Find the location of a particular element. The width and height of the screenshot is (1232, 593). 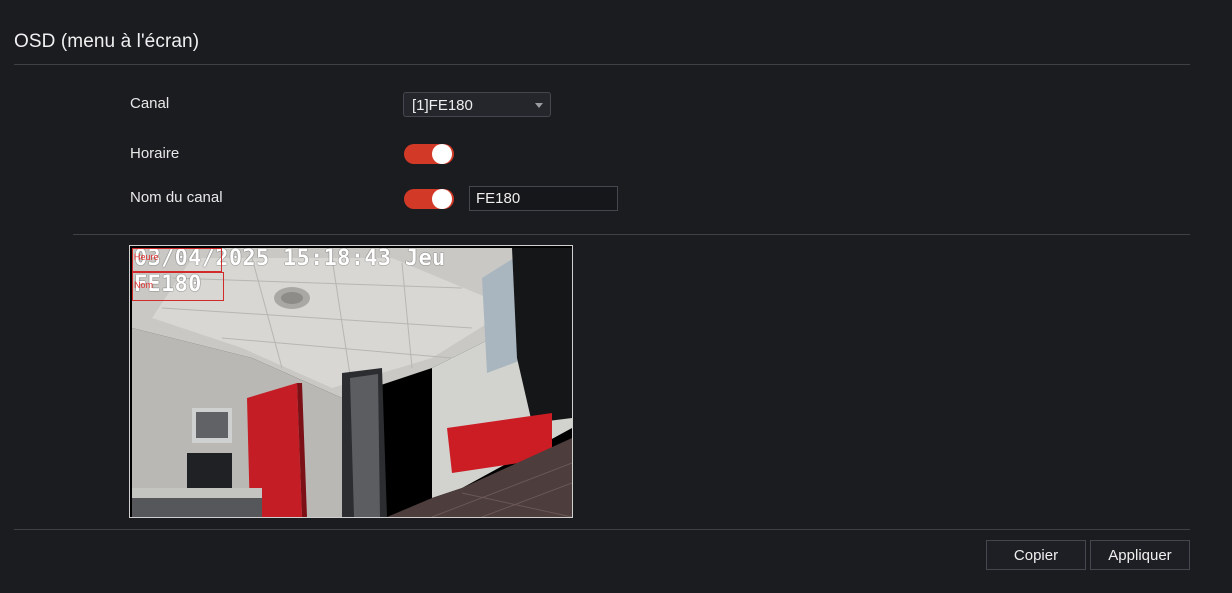

nom-canal-label: Nom du canal is located at coordinates (176, 197).